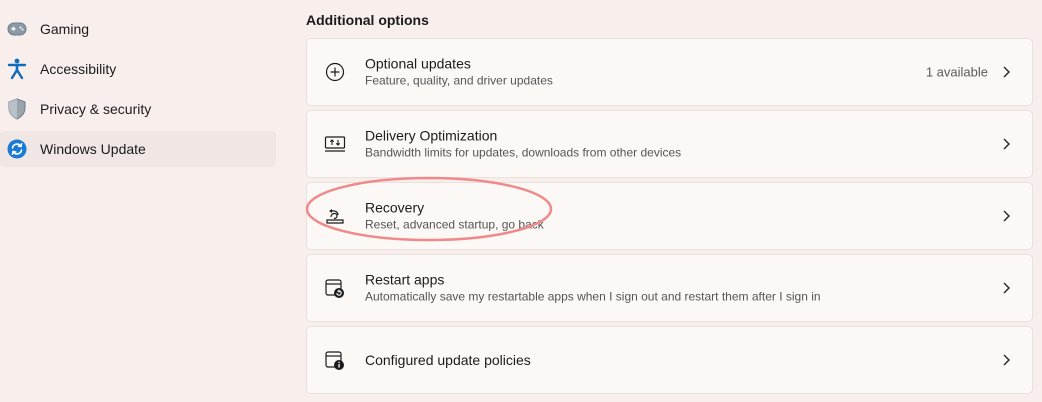 The height and width of the screenshot is (402, 1042). What do you see at coordinates (418, 63) in the screenshot?
I see `card-title: Optional updates` at bounding box center [418, 63].